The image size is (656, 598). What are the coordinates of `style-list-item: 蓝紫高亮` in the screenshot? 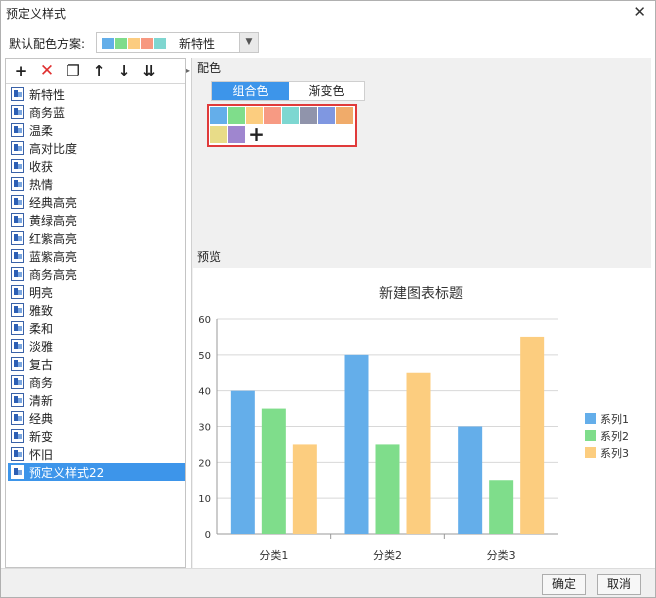 It's located at (96, 256).